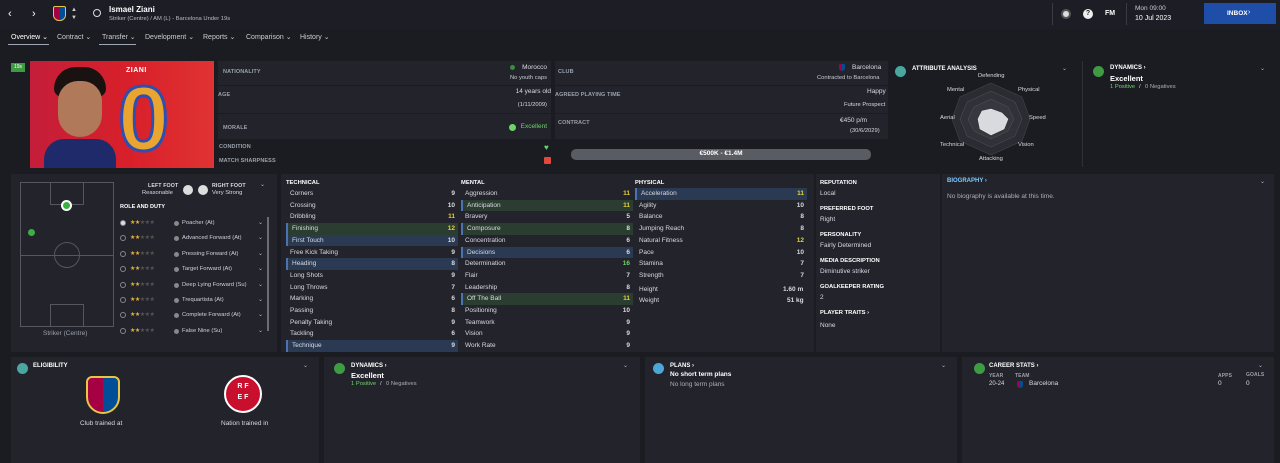  What do you see at coordinates (372, 311) in the screenshot?
I see `attribute-row: Passing 8` at bounding box center [372, 311].